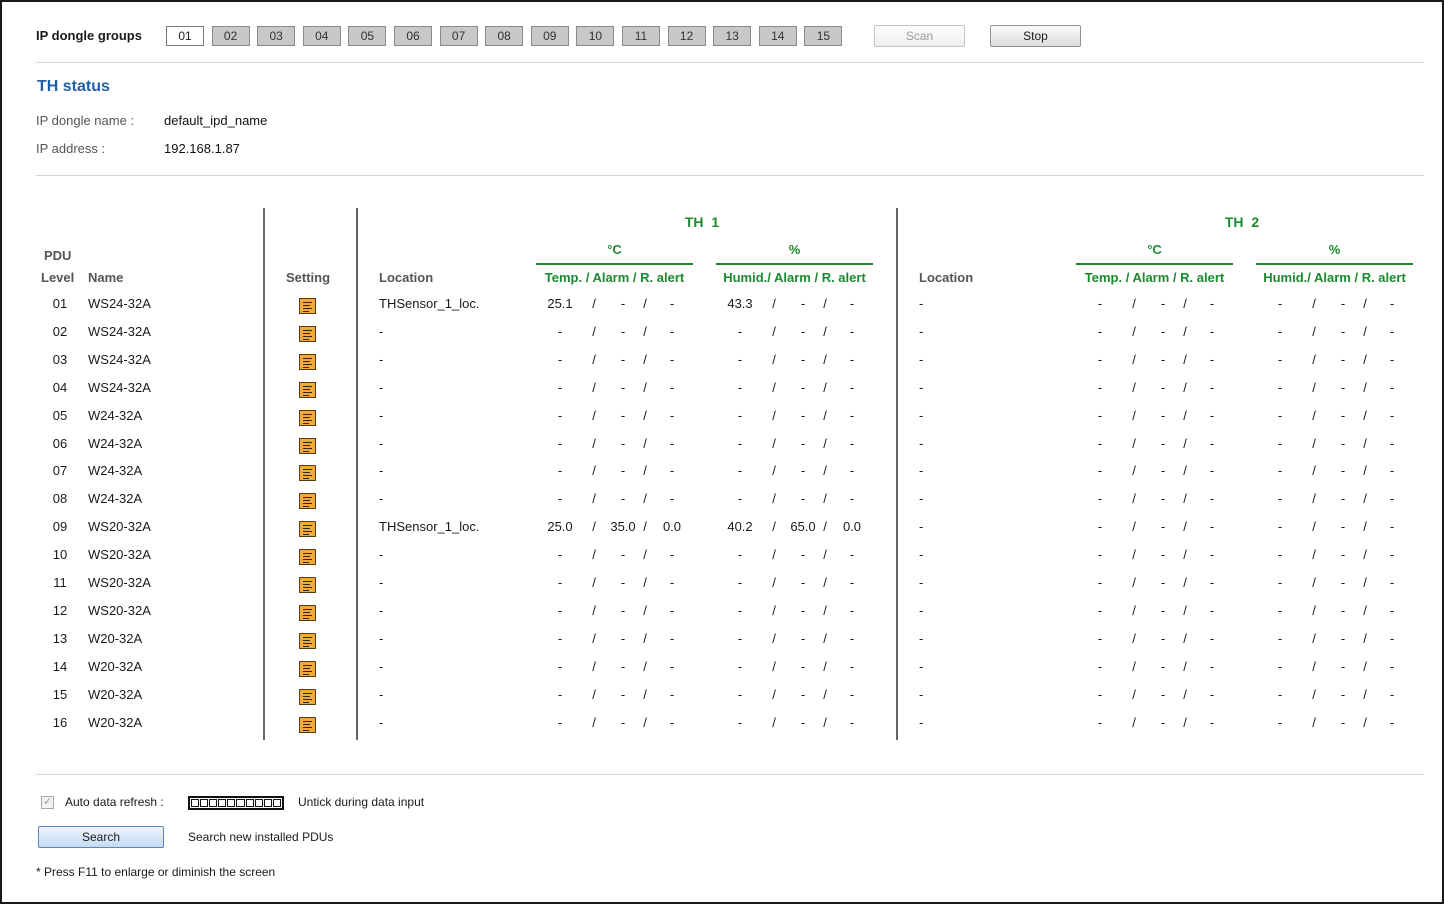  Describe the element at coordinates (60, 499) in the screenshot. I see `pdu-level: 08` at that location.